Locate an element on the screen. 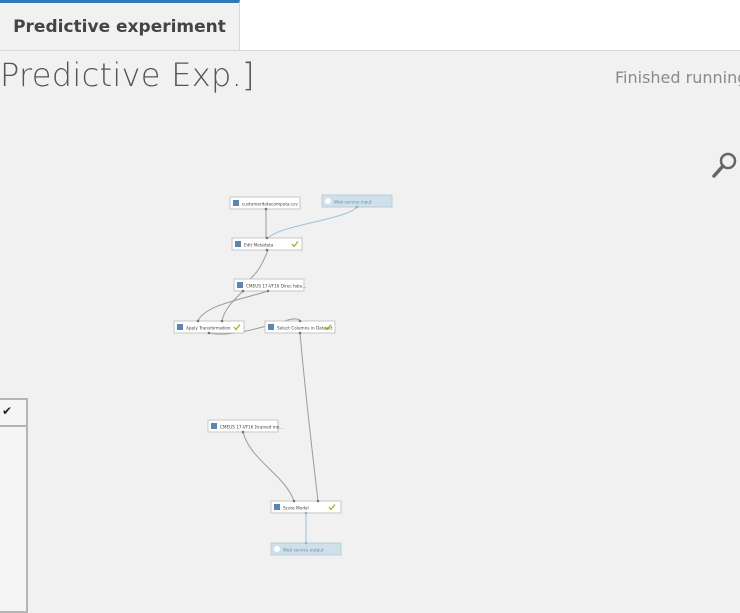  connection-trained-score is located at coordinates (268, 466).